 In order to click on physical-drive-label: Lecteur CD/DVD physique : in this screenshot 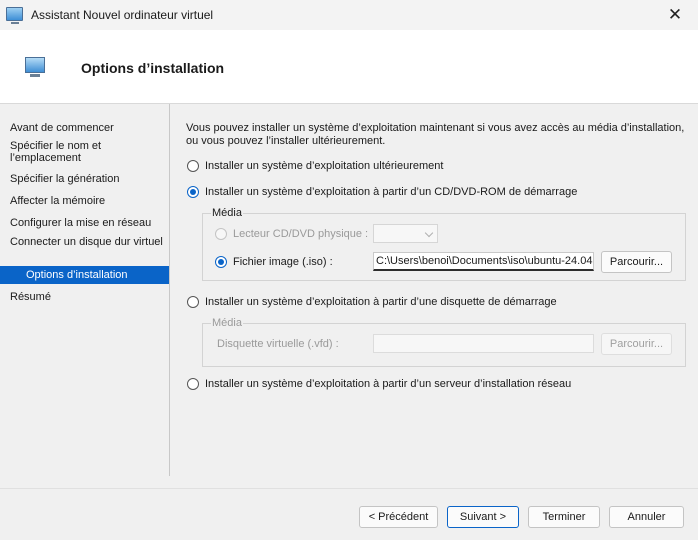, I will do `click(301, 234)`.